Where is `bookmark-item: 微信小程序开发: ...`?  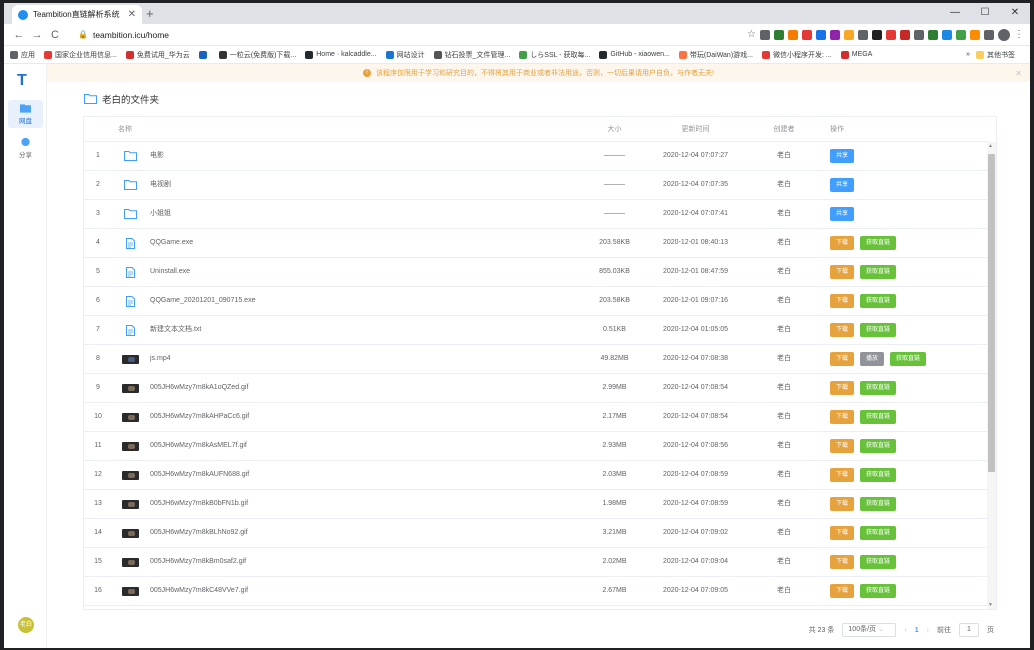 bookmark-item: 微信小程序开发: ... is located at coordinates (797, 55).